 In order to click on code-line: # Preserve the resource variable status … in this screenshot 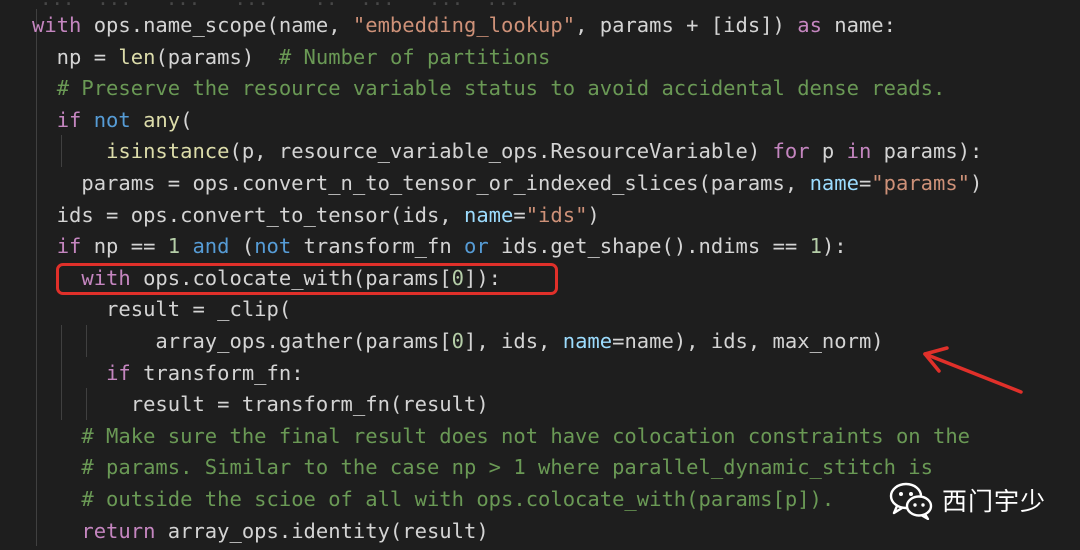, I will do `click(489, 88)`.